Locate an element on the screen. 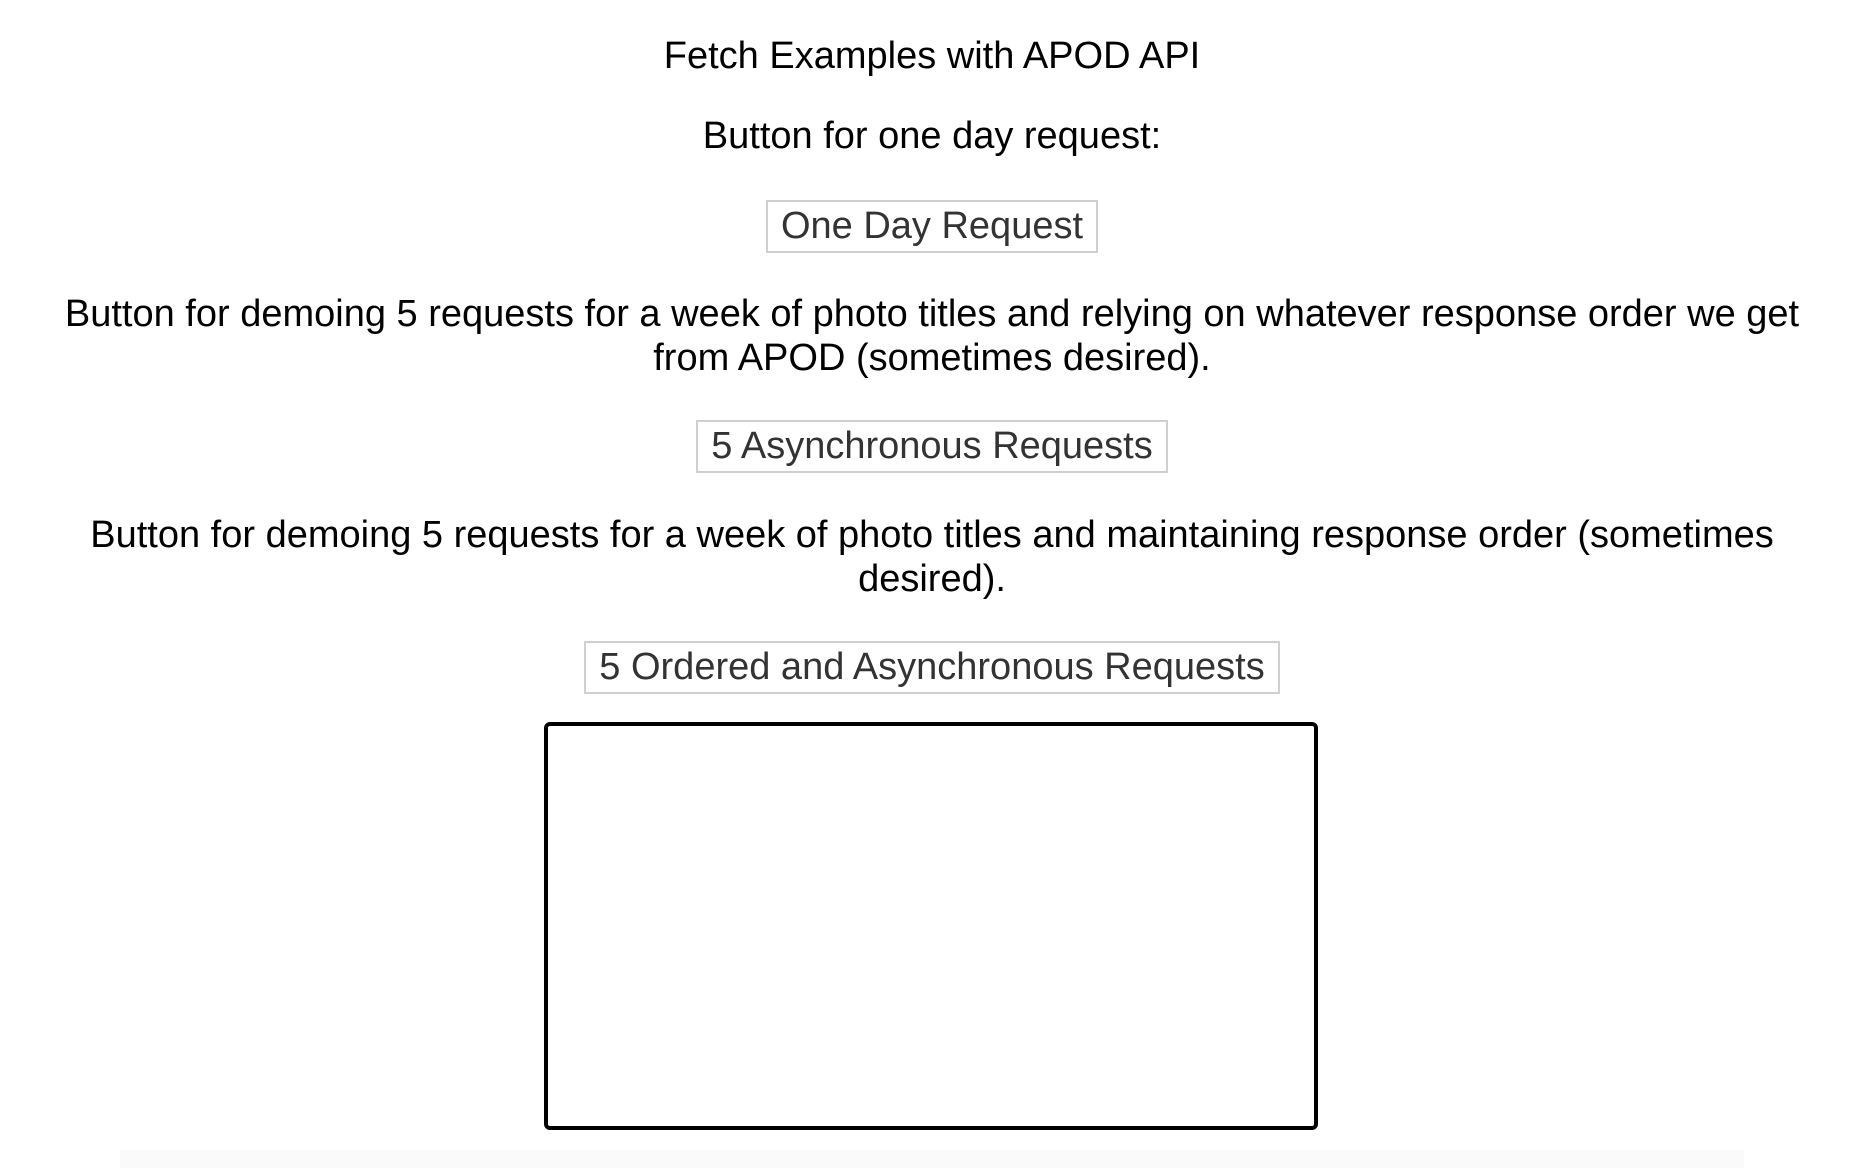  async-button-row: 5 Asynchronous Requests is located at coordinates (932, 446).